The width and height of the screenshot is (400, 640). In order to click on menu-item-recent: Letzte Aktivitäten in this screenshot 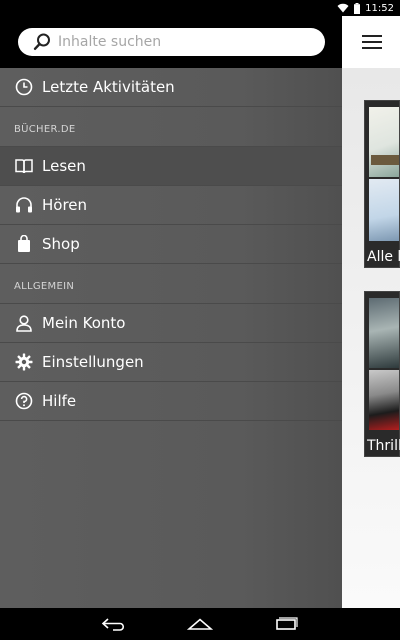, I will do `click(171, 87)`.